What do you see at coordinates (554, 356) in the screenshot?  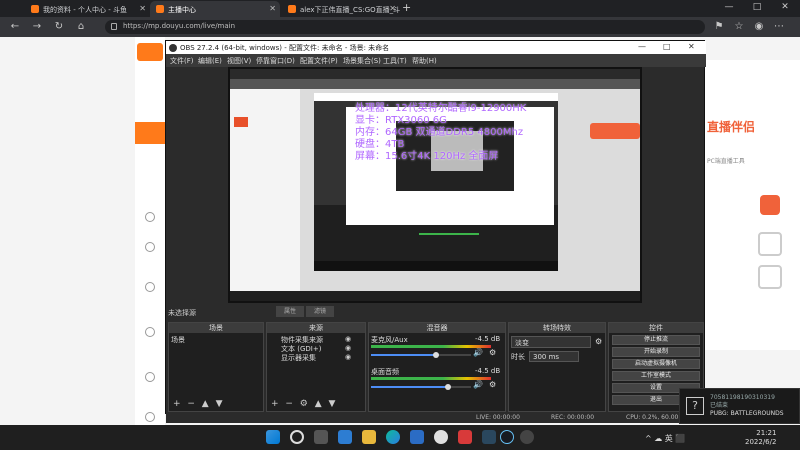 I see `duration-input: 300 ms` at bounding box center [554, 356].